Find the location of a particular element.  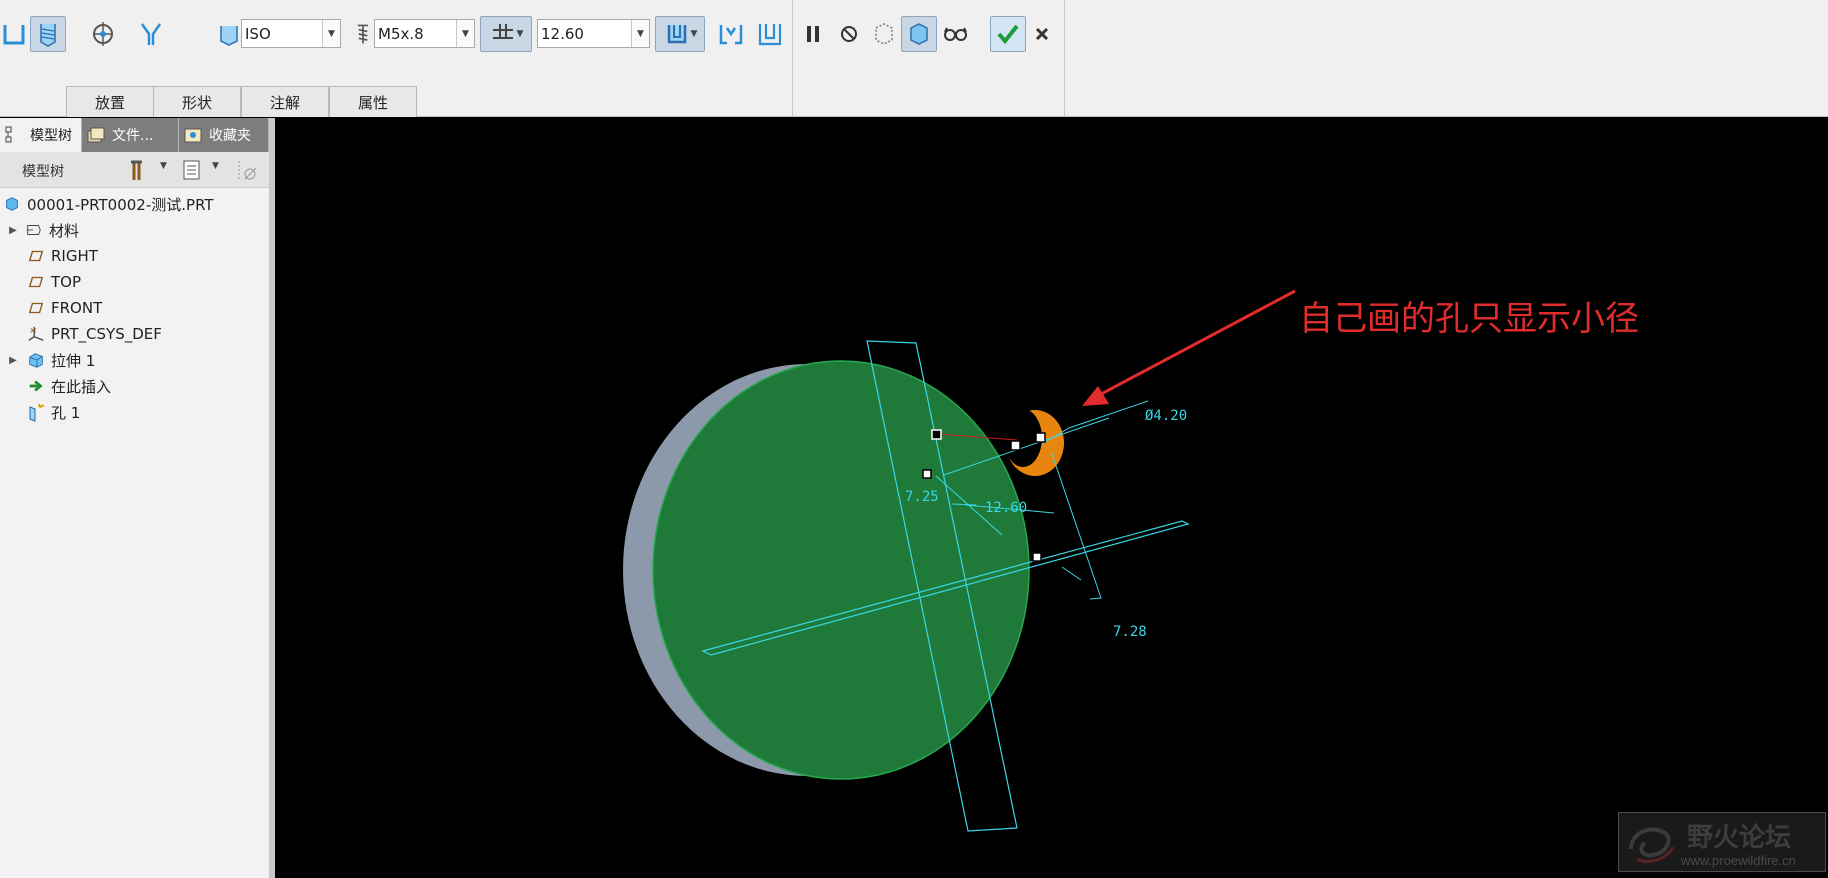

no-preview-icon is located at coordinates (849, 34).